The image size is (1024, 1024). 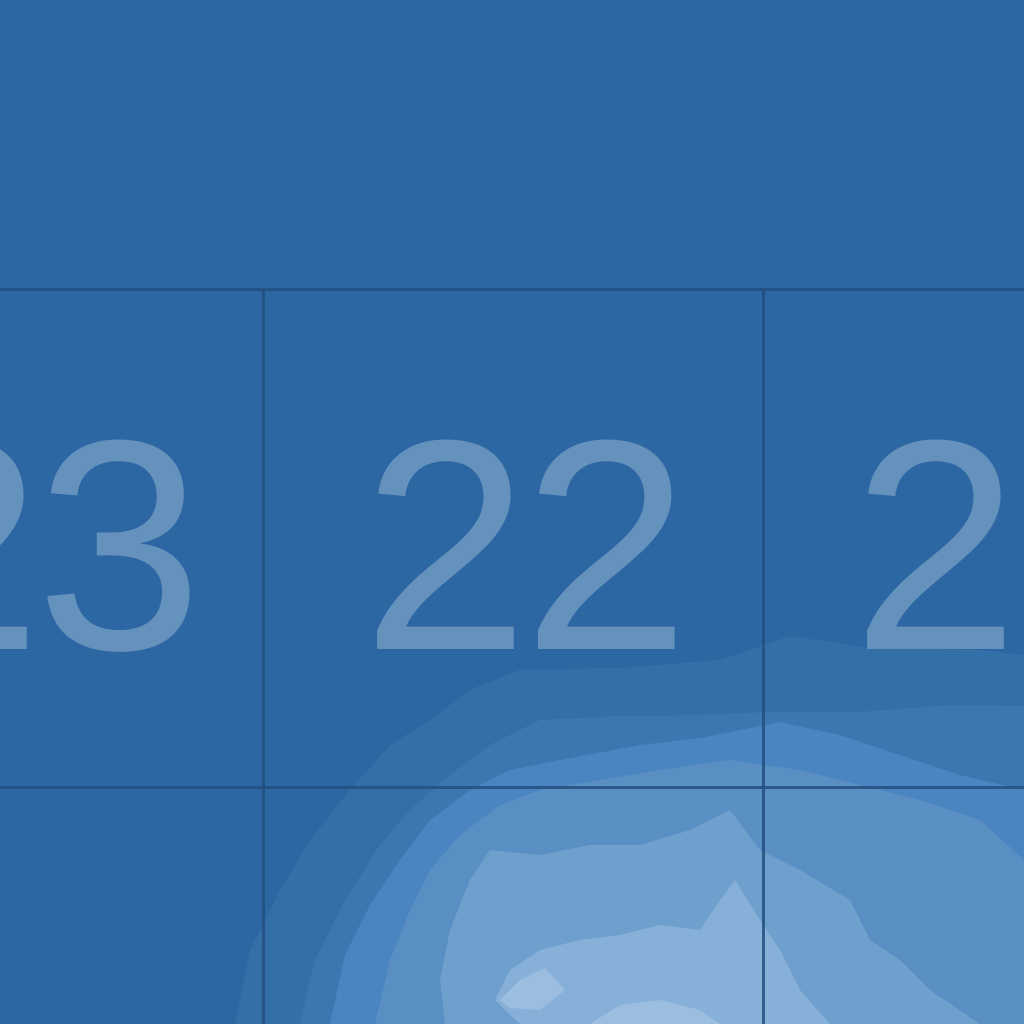 I want to click on grid-line-vertical-right, so click(x=763, y=656).